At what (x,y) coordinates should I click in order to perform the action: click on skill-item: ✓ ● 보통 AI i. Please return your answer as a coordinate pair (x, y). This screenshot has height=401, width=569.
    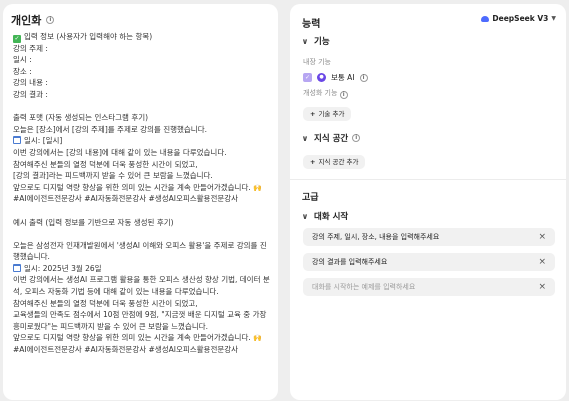
    Looking at the image, I should click on (335, 77).